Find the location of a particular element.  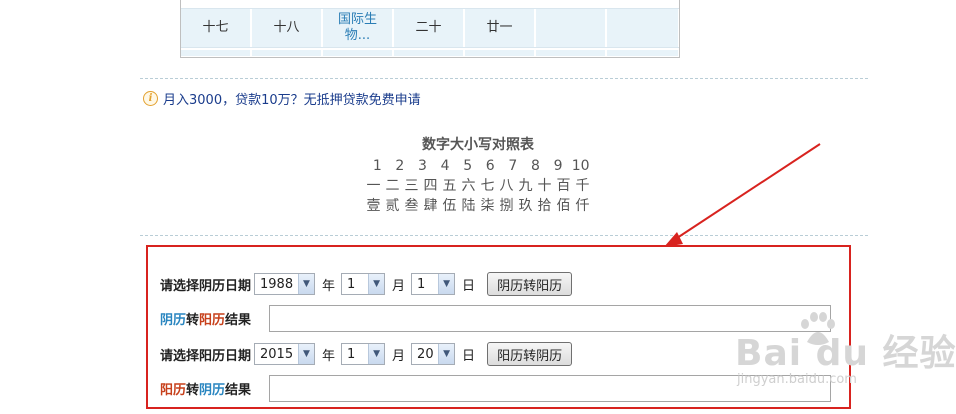

watermark-main: Bai du 经验 is located at coordinates (845, 353).